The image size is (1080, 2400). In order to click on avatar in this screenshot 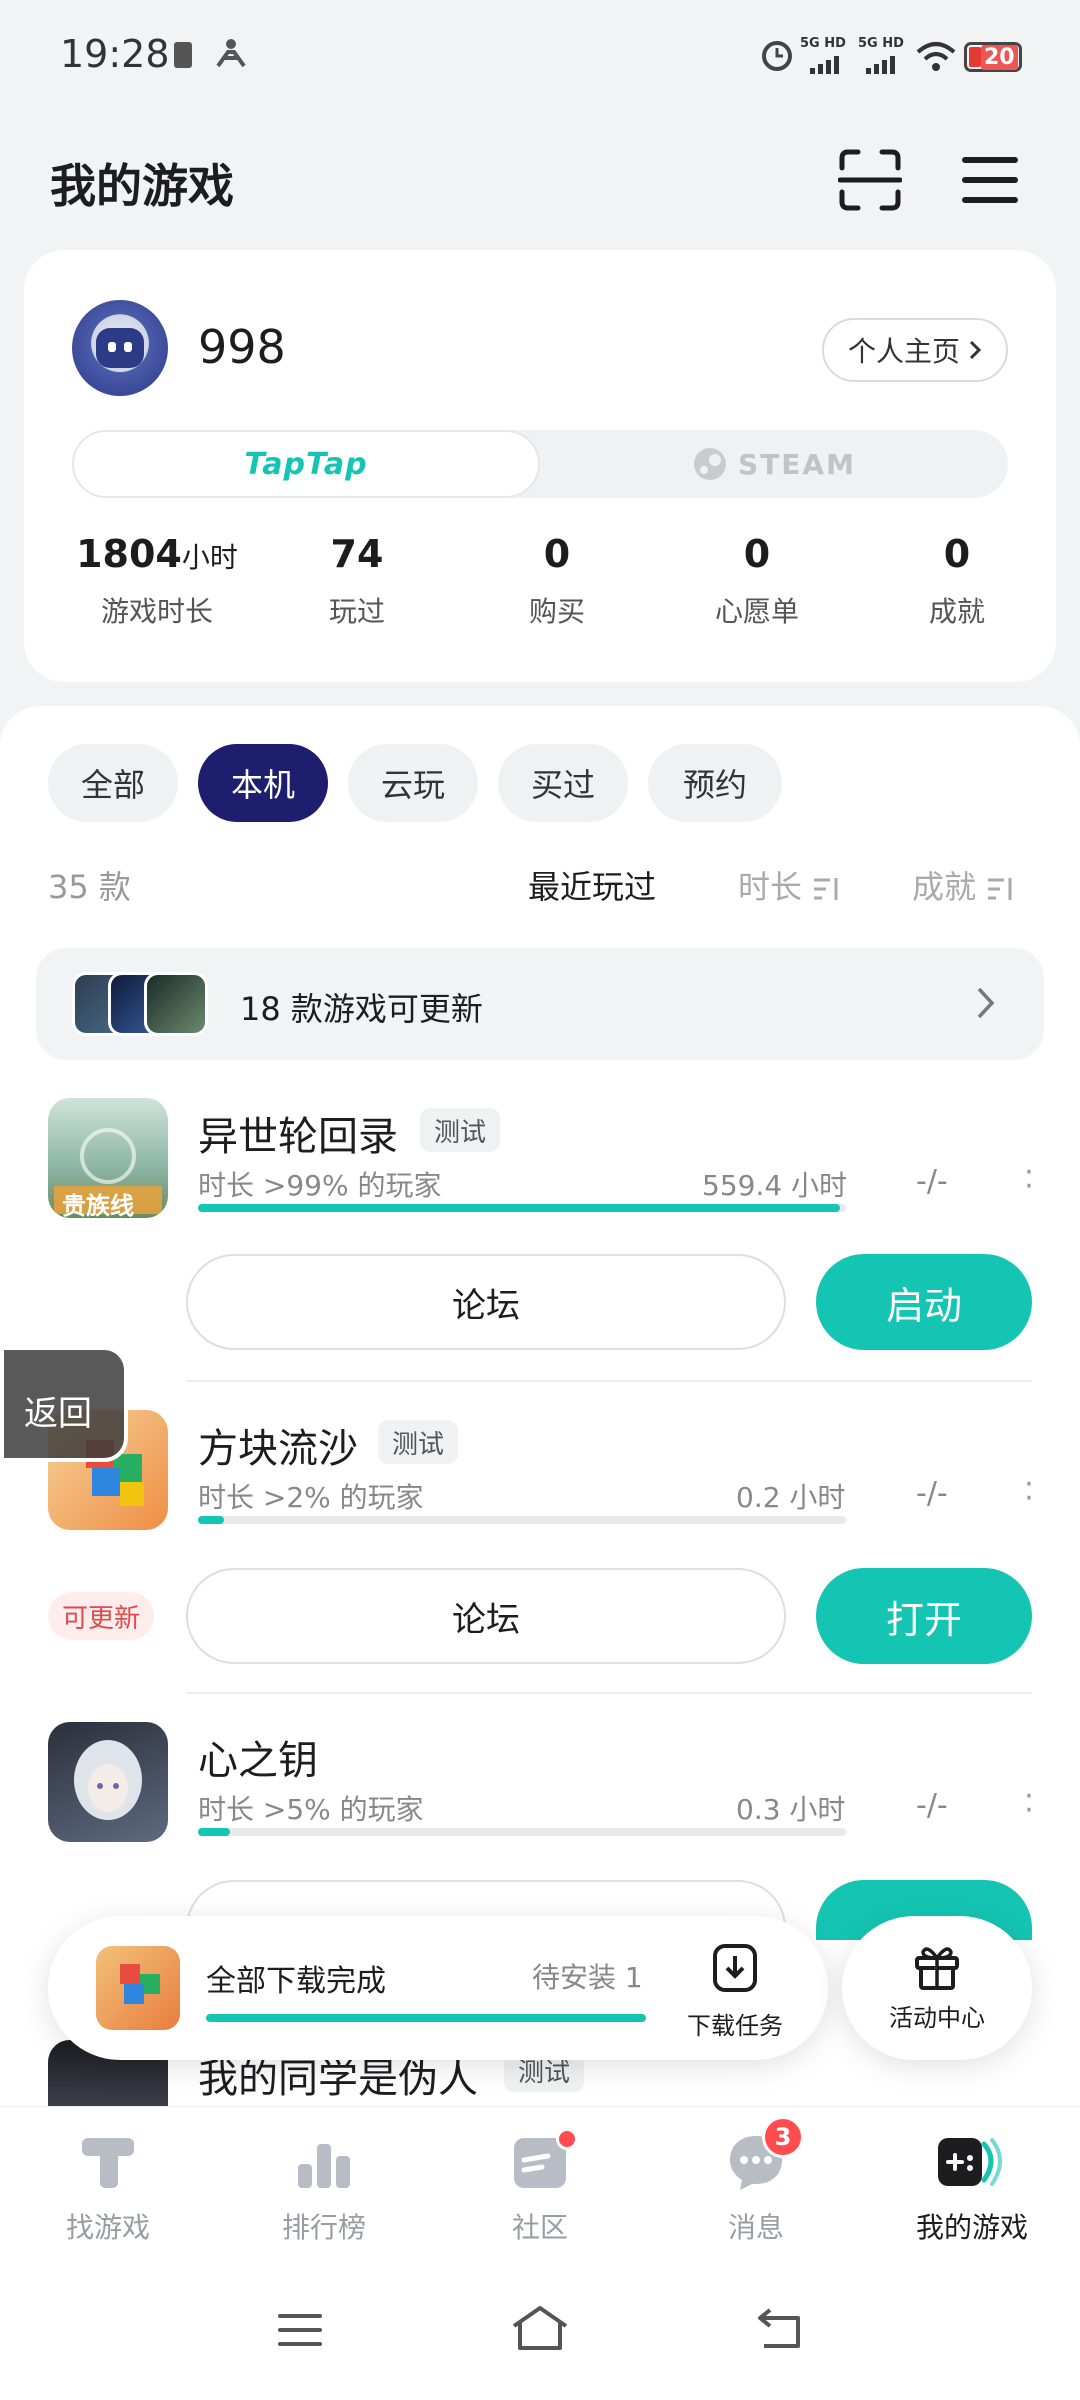, I will do `click(120, 348)`.